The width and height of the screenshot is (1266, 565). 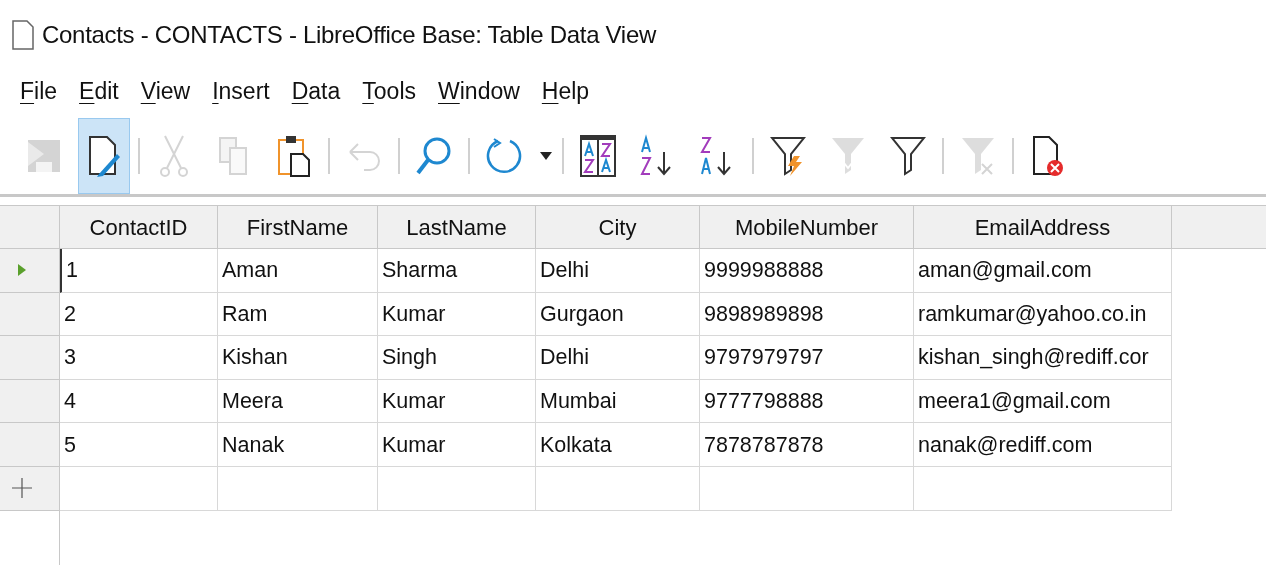 I want to click on table-cell: Sharma, so click(x=457, y=271).